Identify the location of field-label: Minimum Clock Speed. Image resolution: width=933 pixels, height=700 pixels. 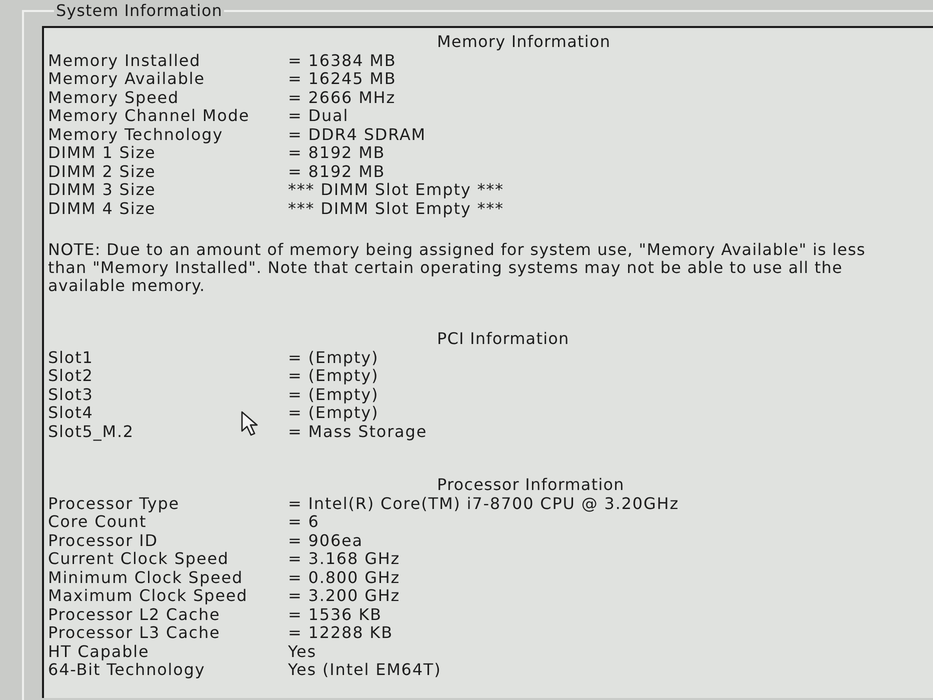
(146, 577).